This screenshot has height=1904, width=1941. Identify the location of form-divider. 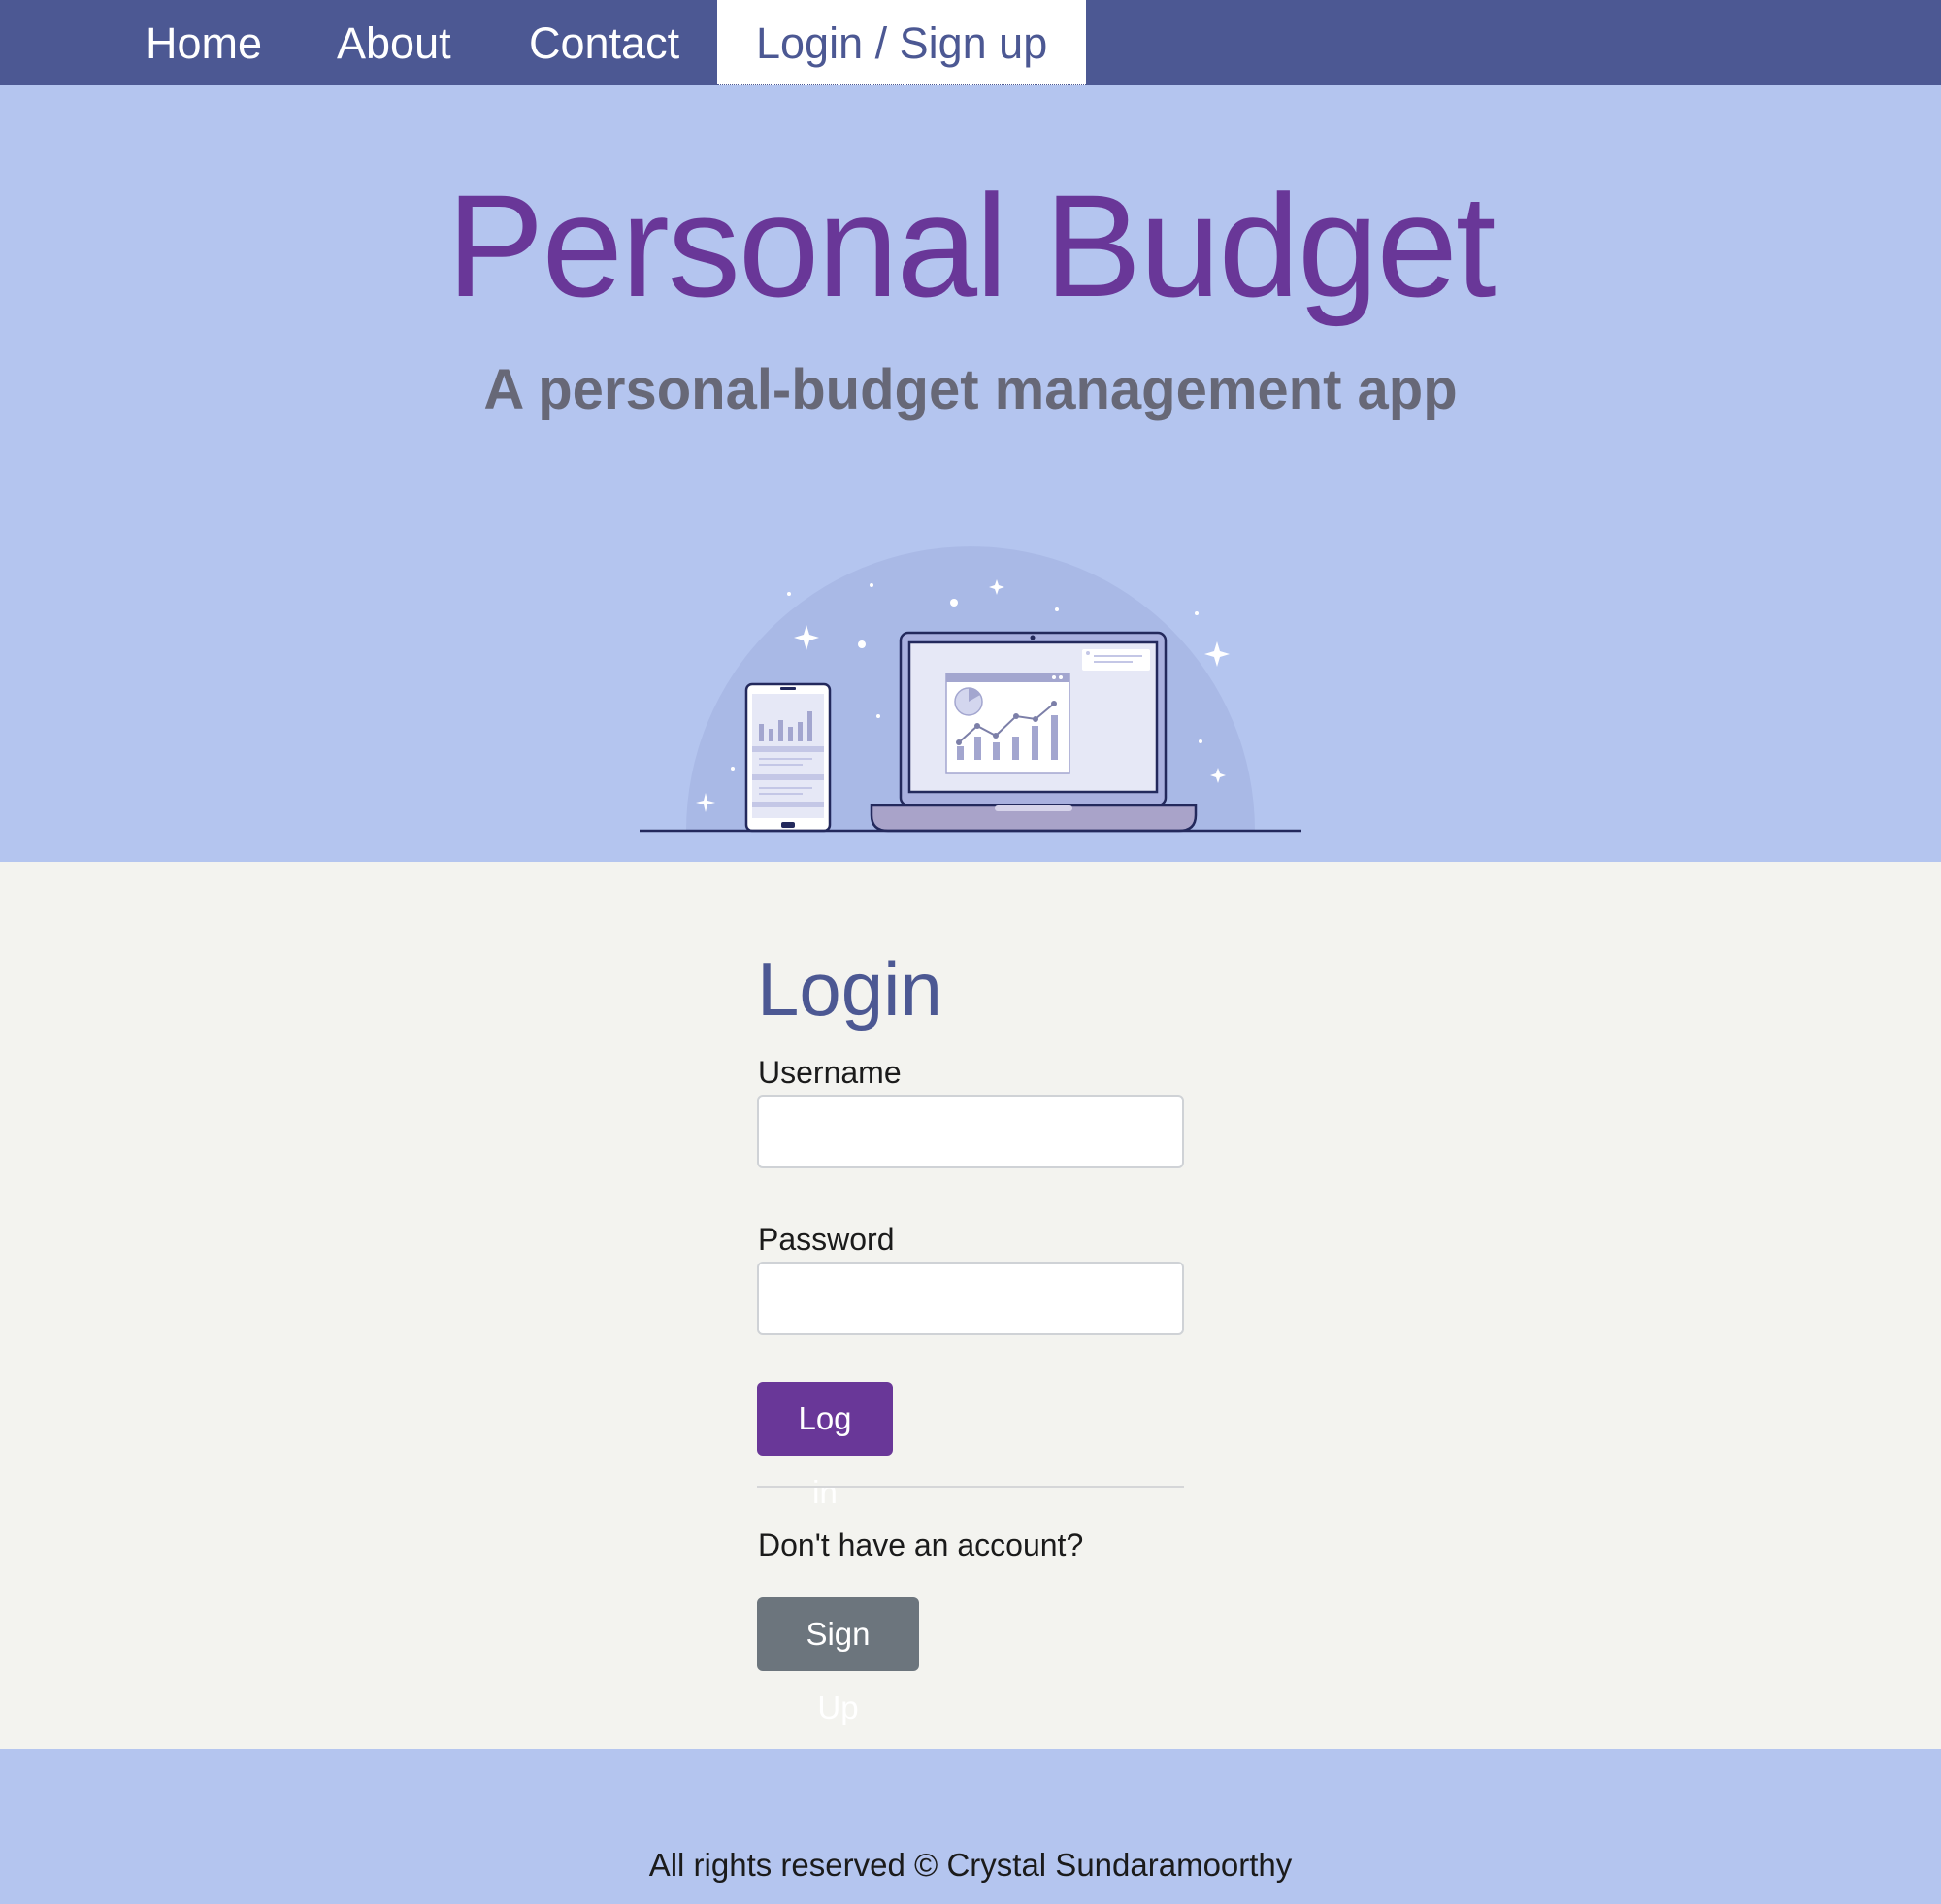
(970, 1487).